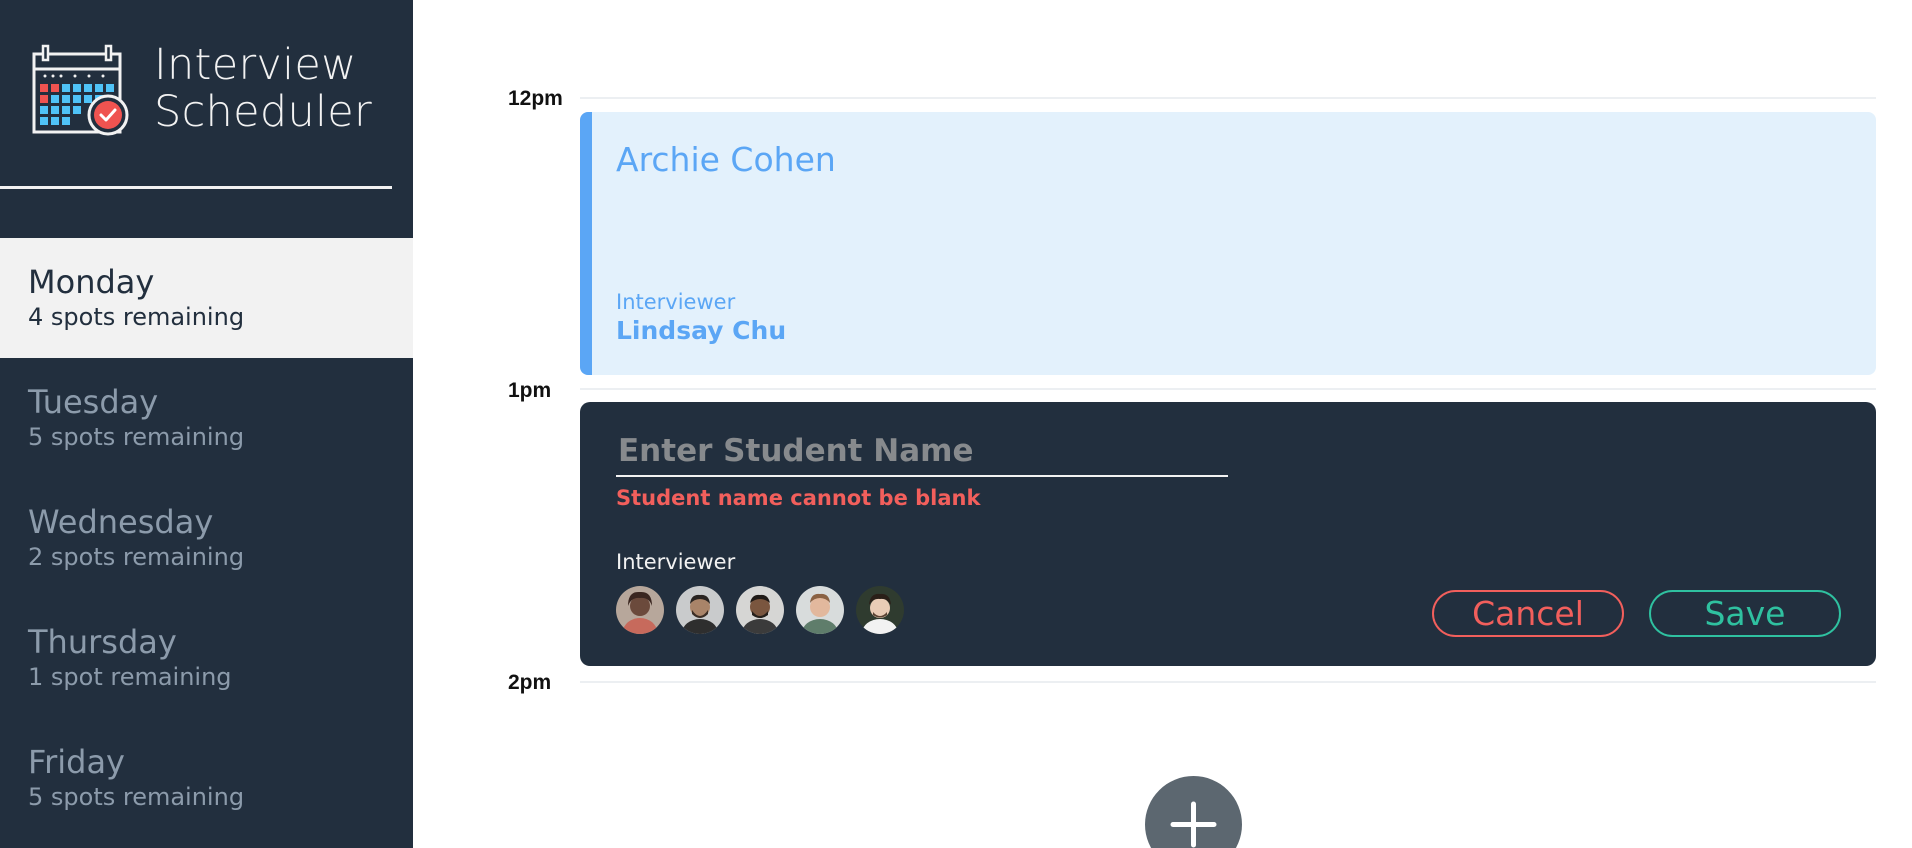 Image resolution: width=1912 pixels, height=848 pixels. I want to click on day-name: Monday, so click(91, 282).